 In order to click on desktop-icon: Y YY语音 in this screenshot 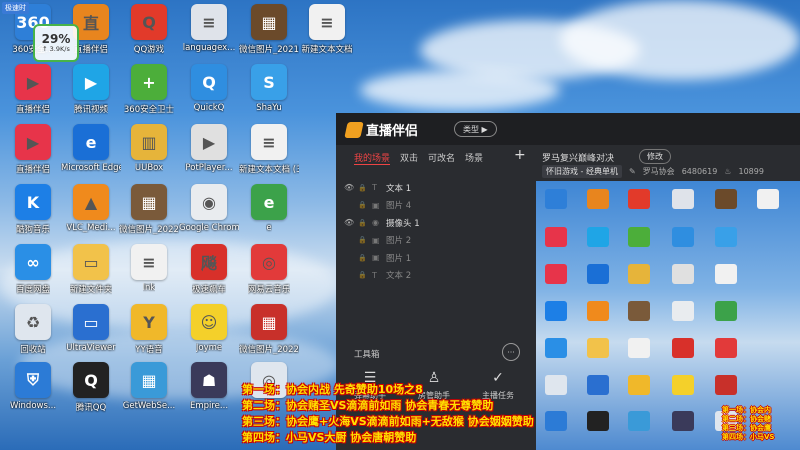, I will do `click(149, 334)`.